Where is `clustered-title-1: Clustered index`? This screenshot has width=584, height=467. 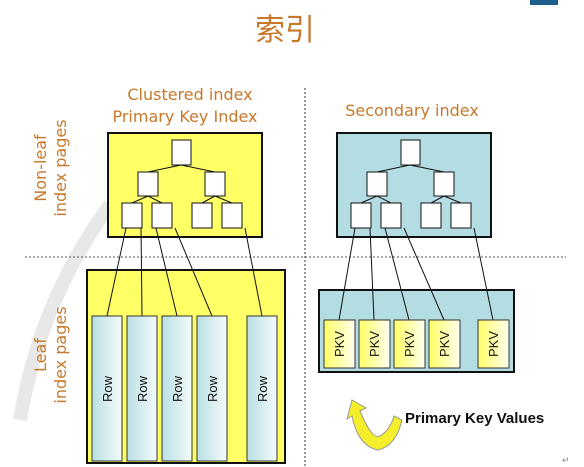 clustered-title-1: Clustered index is located at coordinates (189, 94).